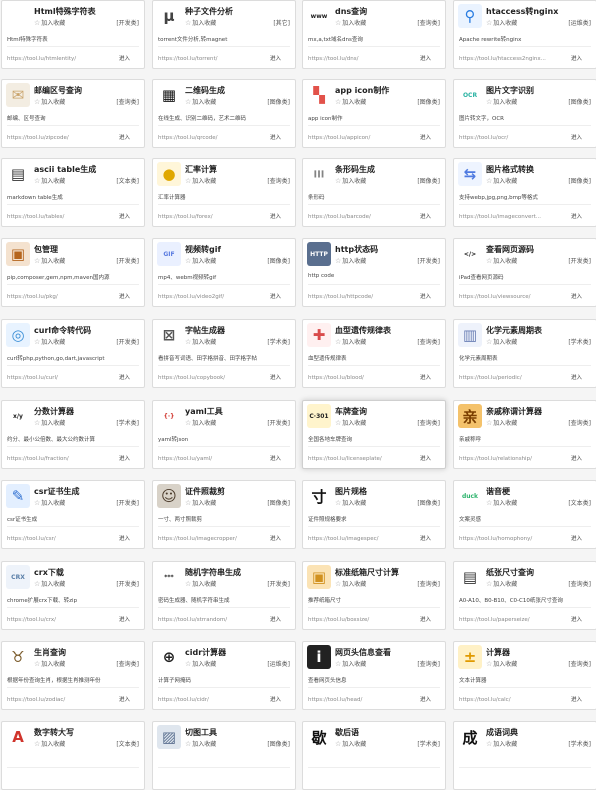 The height and width of the screenshot is (790, 596). Describe the element at coordinates (540, 169) in the screenshot. I see `tool-title: 图片格式转换` at that location.